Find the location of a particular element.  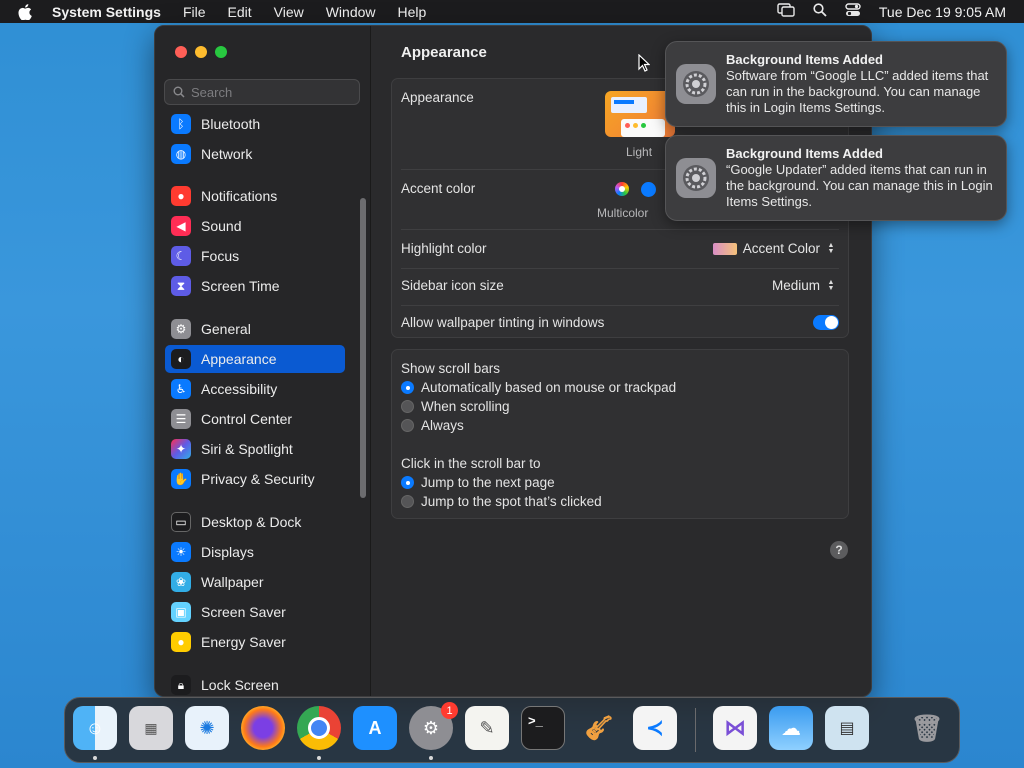

sidebar-item-control-center: ☰ Control Center is located at coordinates (255, 419).